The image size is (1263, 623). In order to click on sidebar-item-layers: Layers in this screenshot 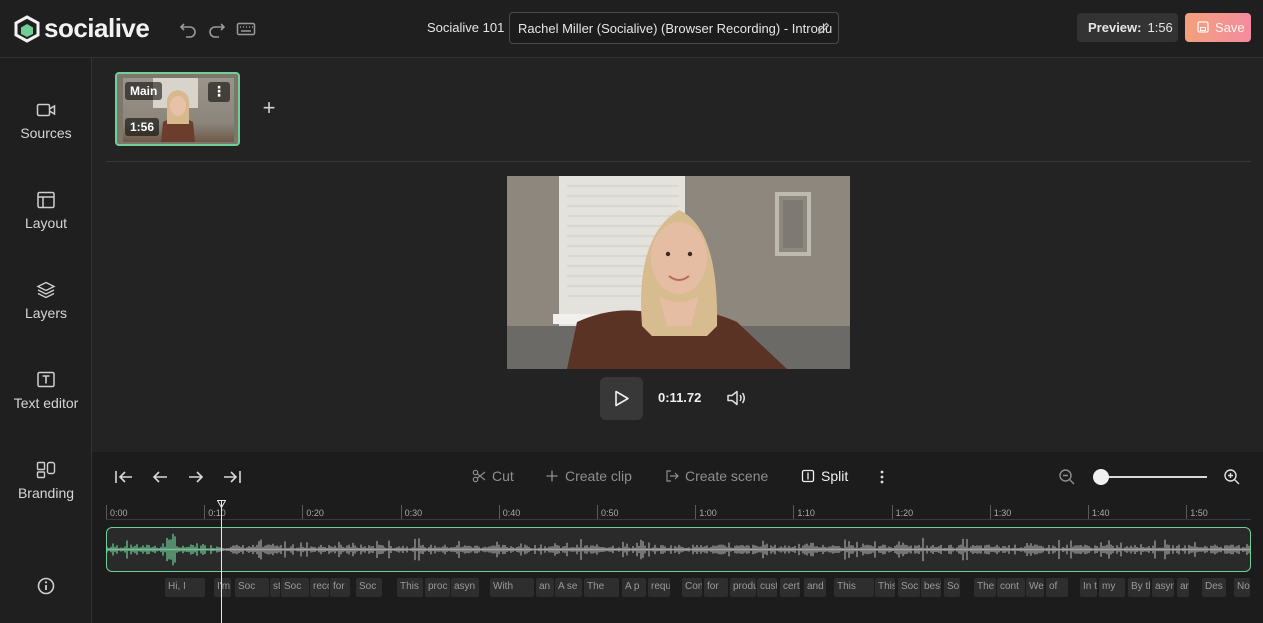, I will do `click(46, 301)`.